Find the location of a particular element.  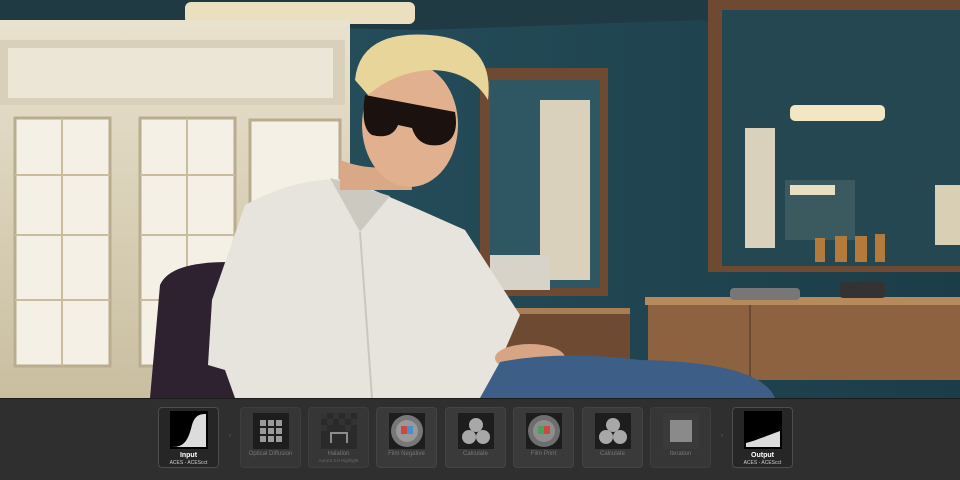

node-film-negative: Film Negative is located at coordinates (406, 437).